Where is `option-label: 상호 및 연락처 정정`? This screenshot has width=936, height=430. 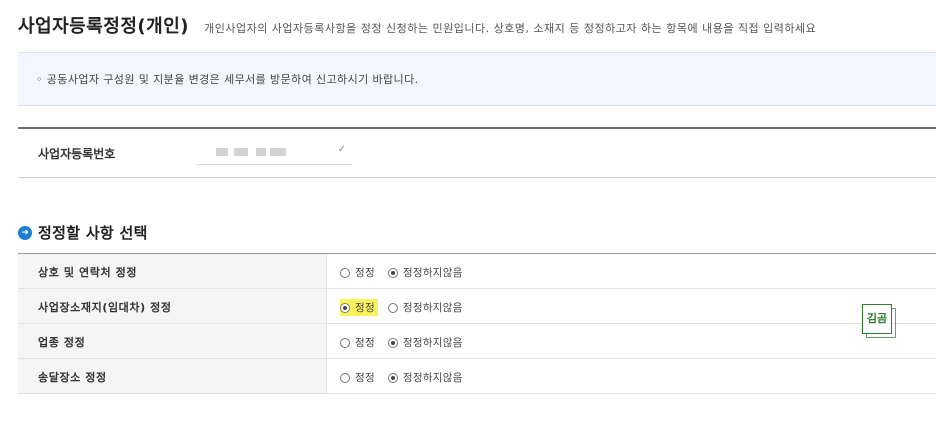
option-label: 상호 및 연락처 정정 is located at coordinates (88, 272).